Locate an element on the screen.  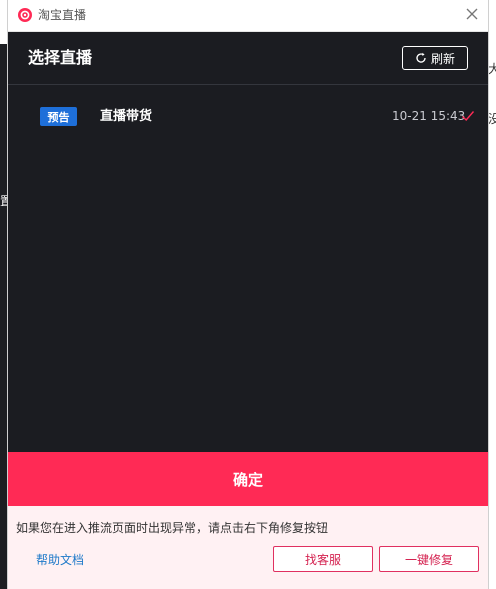
repair-hint: 如果您在进入推流页面时出现异常，请点击右下角修复按钮 is located at coordinates (172, 528).